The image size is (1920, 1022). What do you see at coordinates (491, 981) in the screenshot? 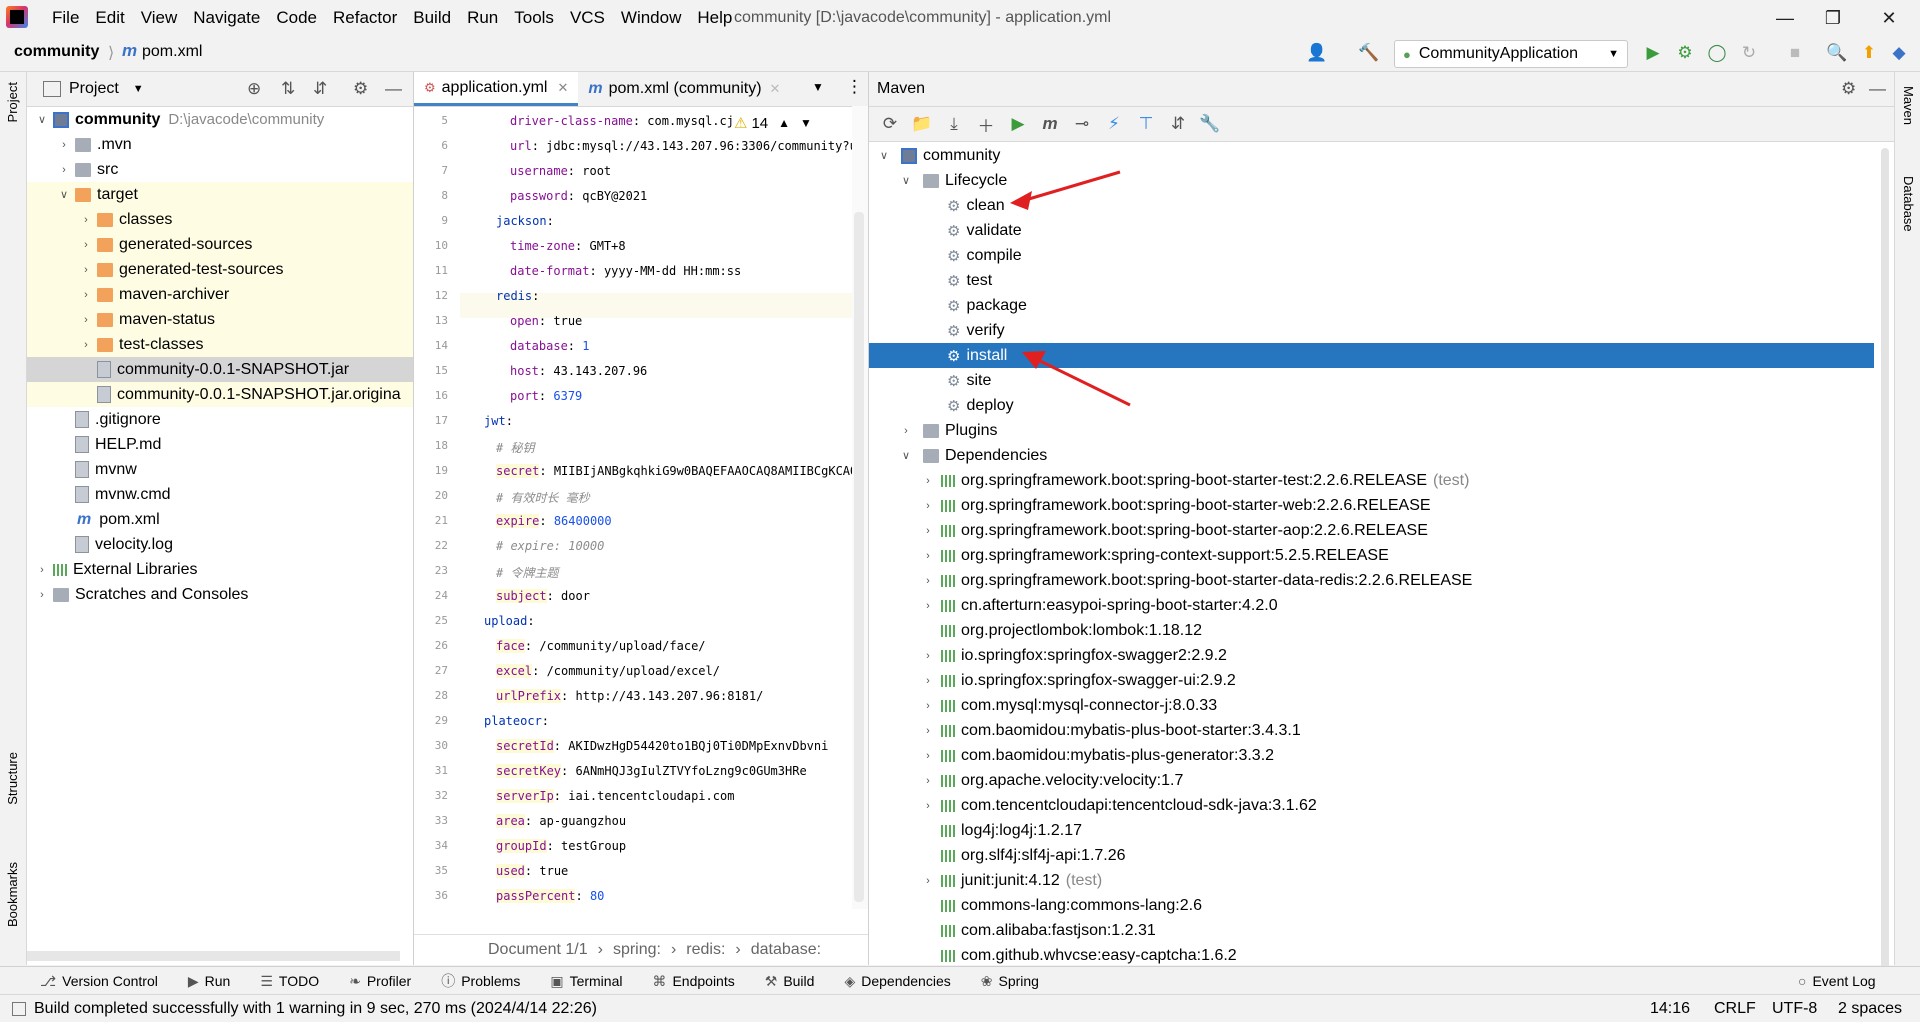
I see `toolwindow-label: Problems` at bounding box center [491, 981].